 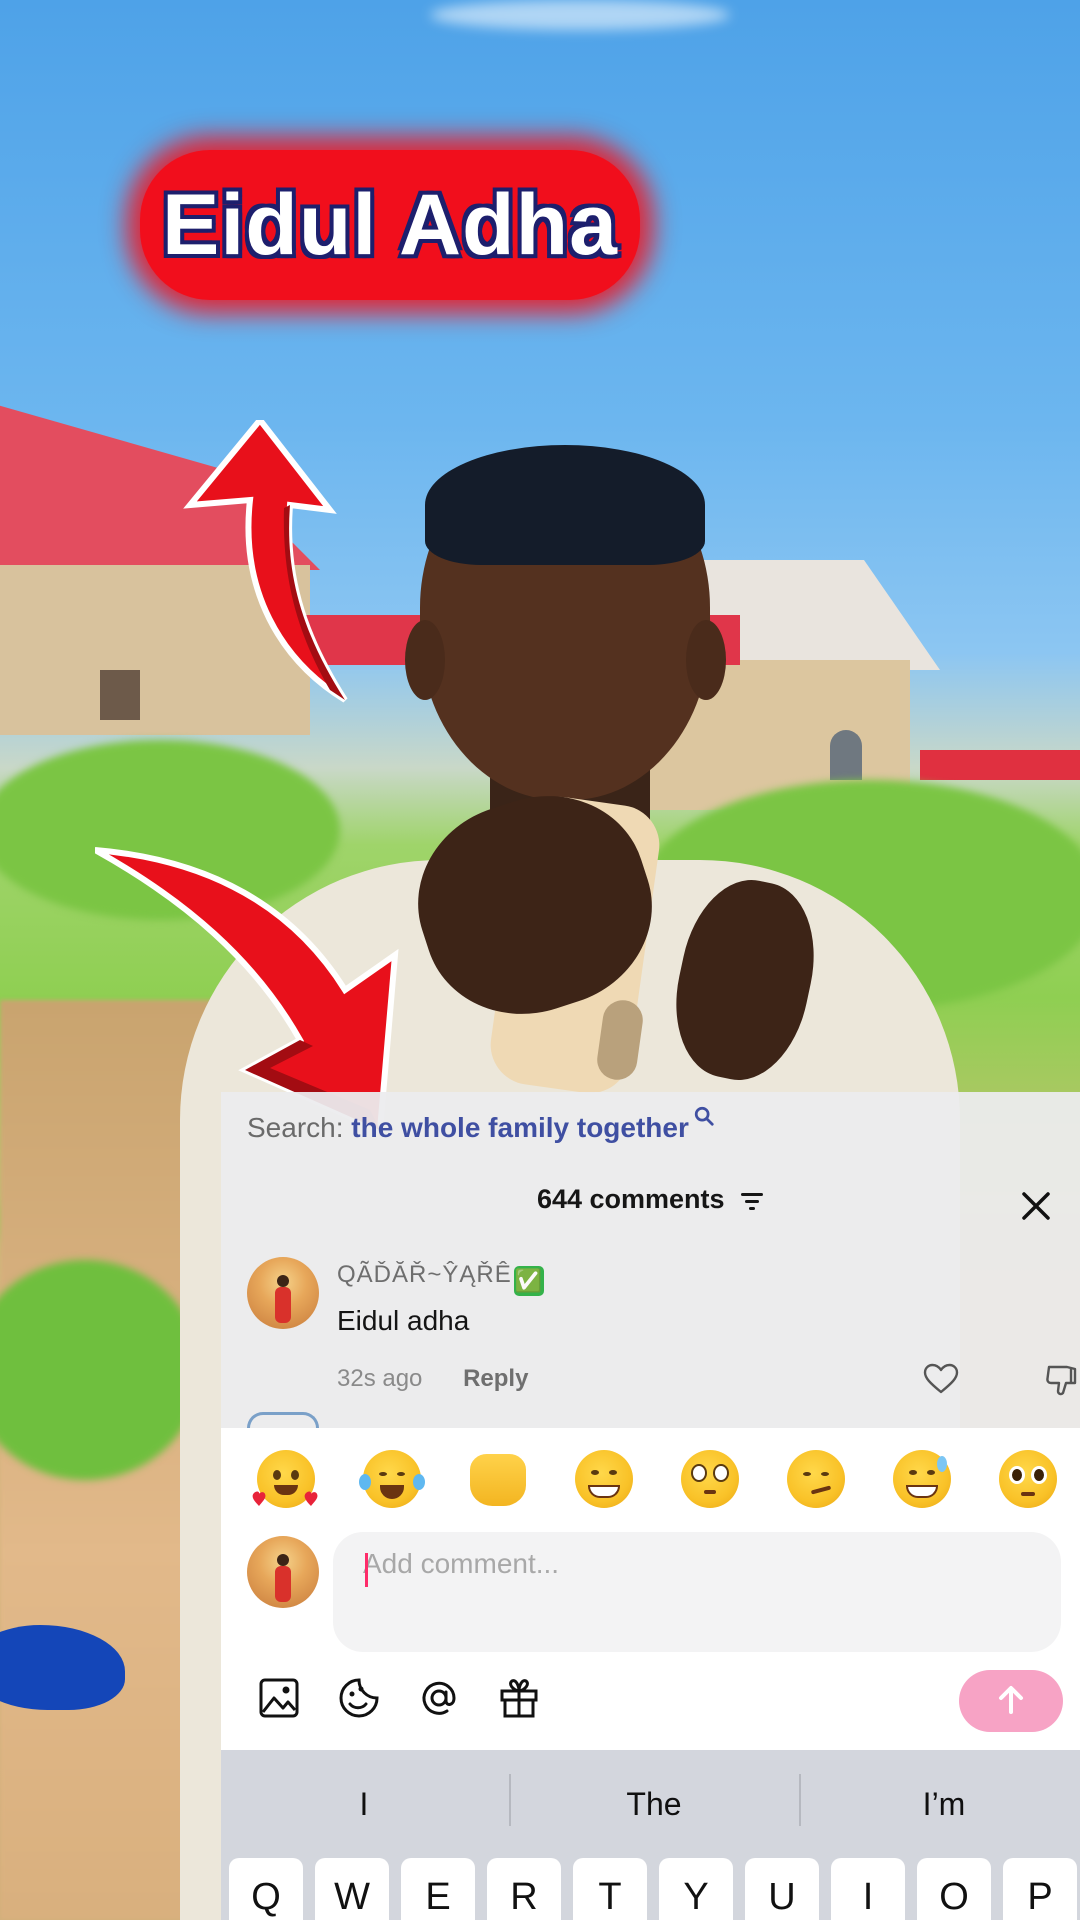 I want to click on sweat-drop, so click(x=942, y=1464).